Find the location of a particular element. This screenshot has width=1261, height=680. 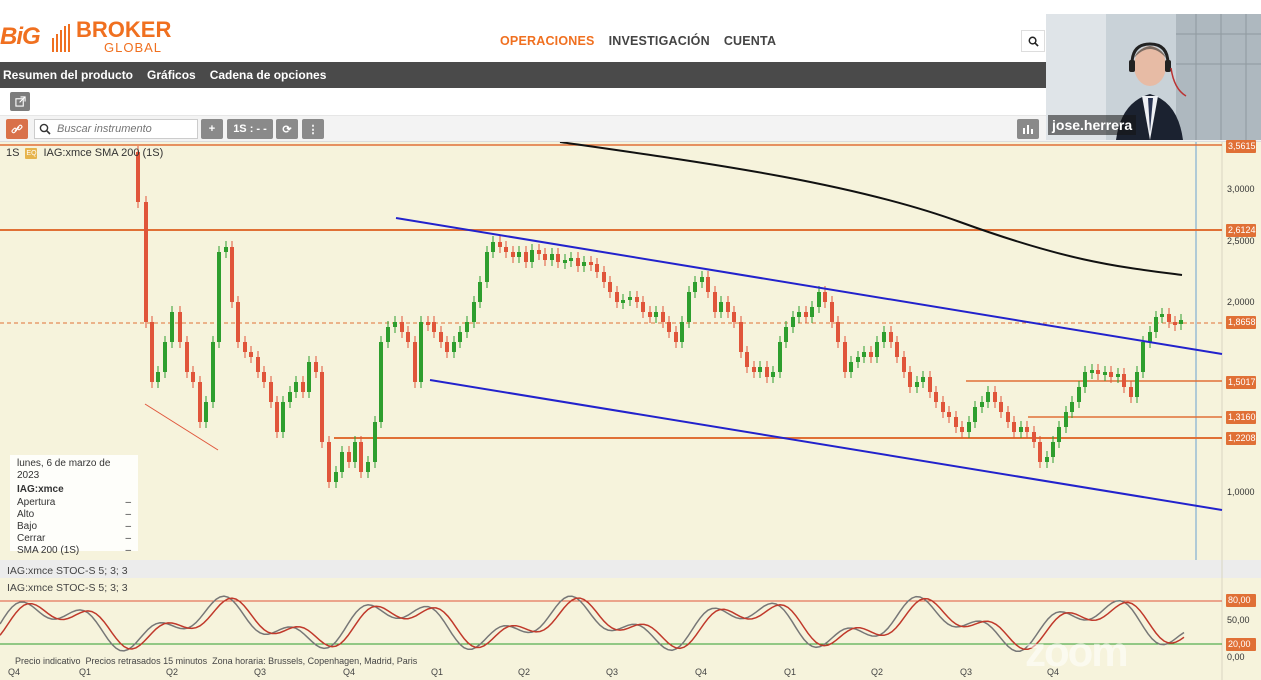

tooltip-row: Cerrar – is located at coordinates (74, 539).